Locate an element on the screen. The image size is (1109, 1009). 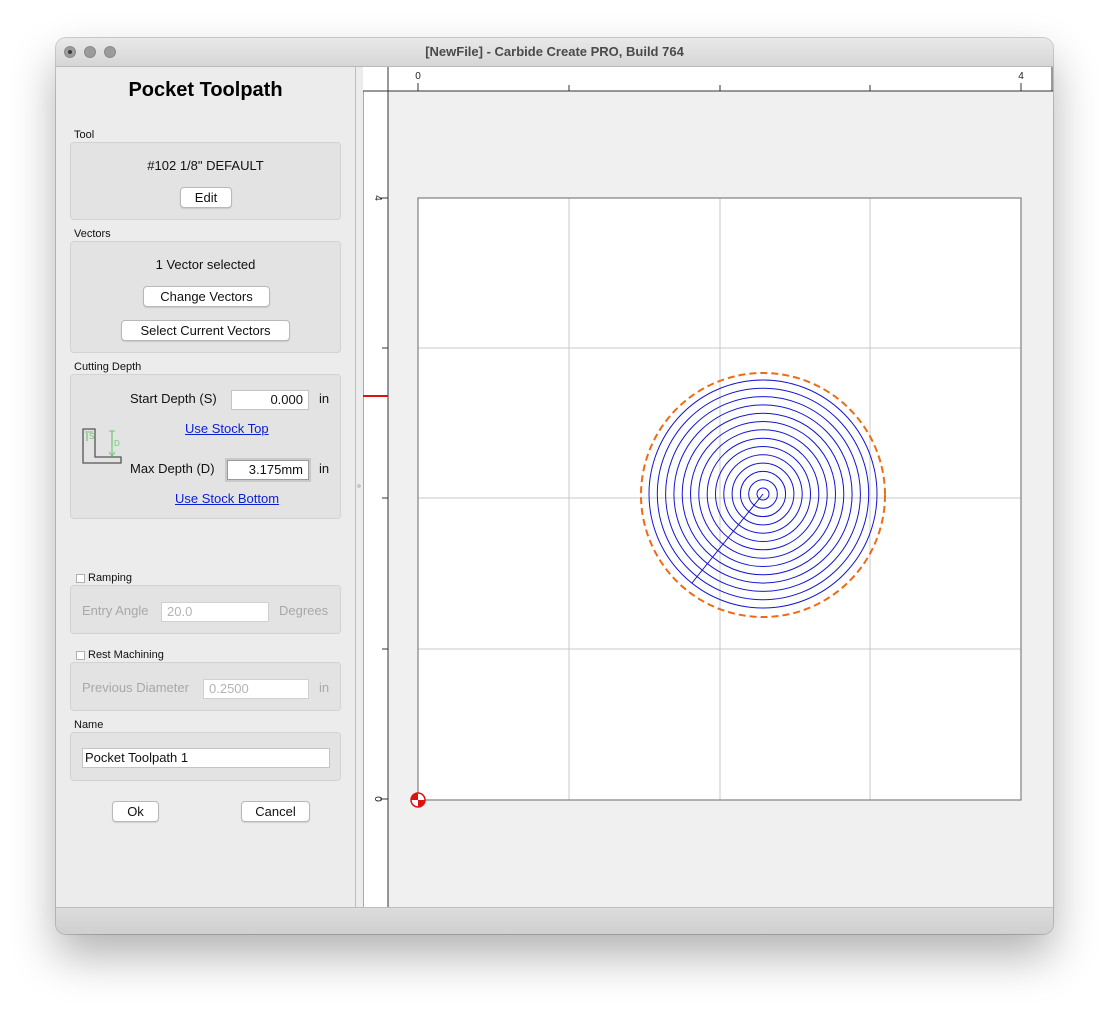
previous-diameter-label: Previous Diameter is located at coordinates (135, 687).